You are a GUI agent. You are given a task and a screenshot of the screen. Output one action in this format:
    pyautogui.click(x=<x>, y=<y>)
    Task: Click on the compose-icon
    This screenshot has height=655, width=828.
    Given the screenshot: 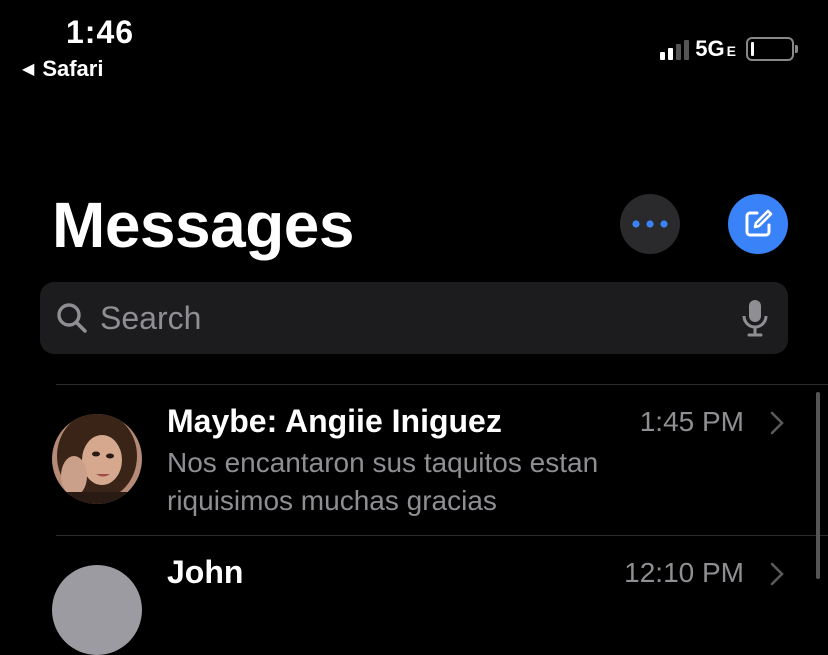 What is the action you would take?
    pyautogui.click(x=759, y=223)
    